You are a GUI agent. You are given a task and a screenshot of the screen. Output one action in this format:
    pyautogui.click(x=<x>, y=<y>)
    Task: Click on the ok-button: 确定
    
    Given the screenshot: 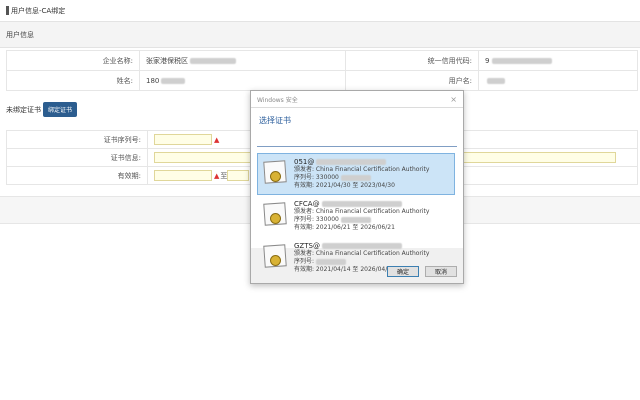 What is the action you would take?
    pyautogui.click(x=403, y=271)
    